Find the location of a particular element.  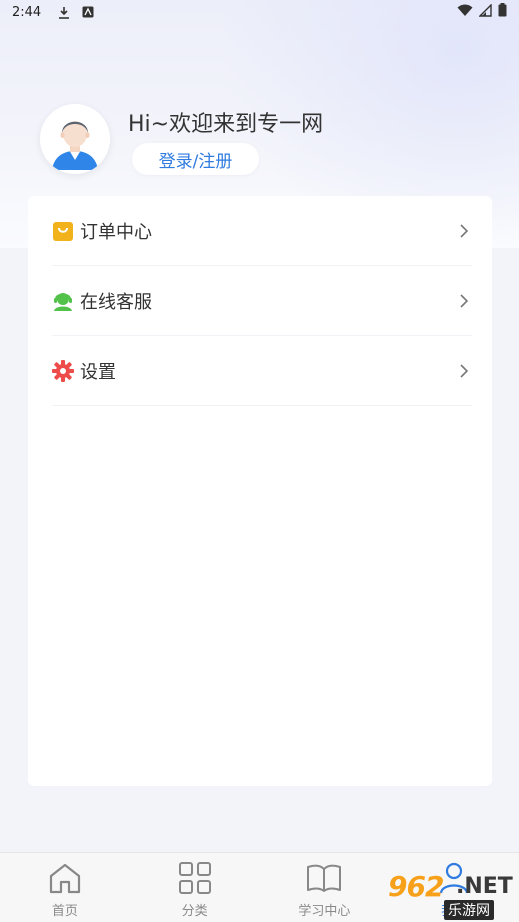

customer-service-icon is located at coordinates (63, 301).